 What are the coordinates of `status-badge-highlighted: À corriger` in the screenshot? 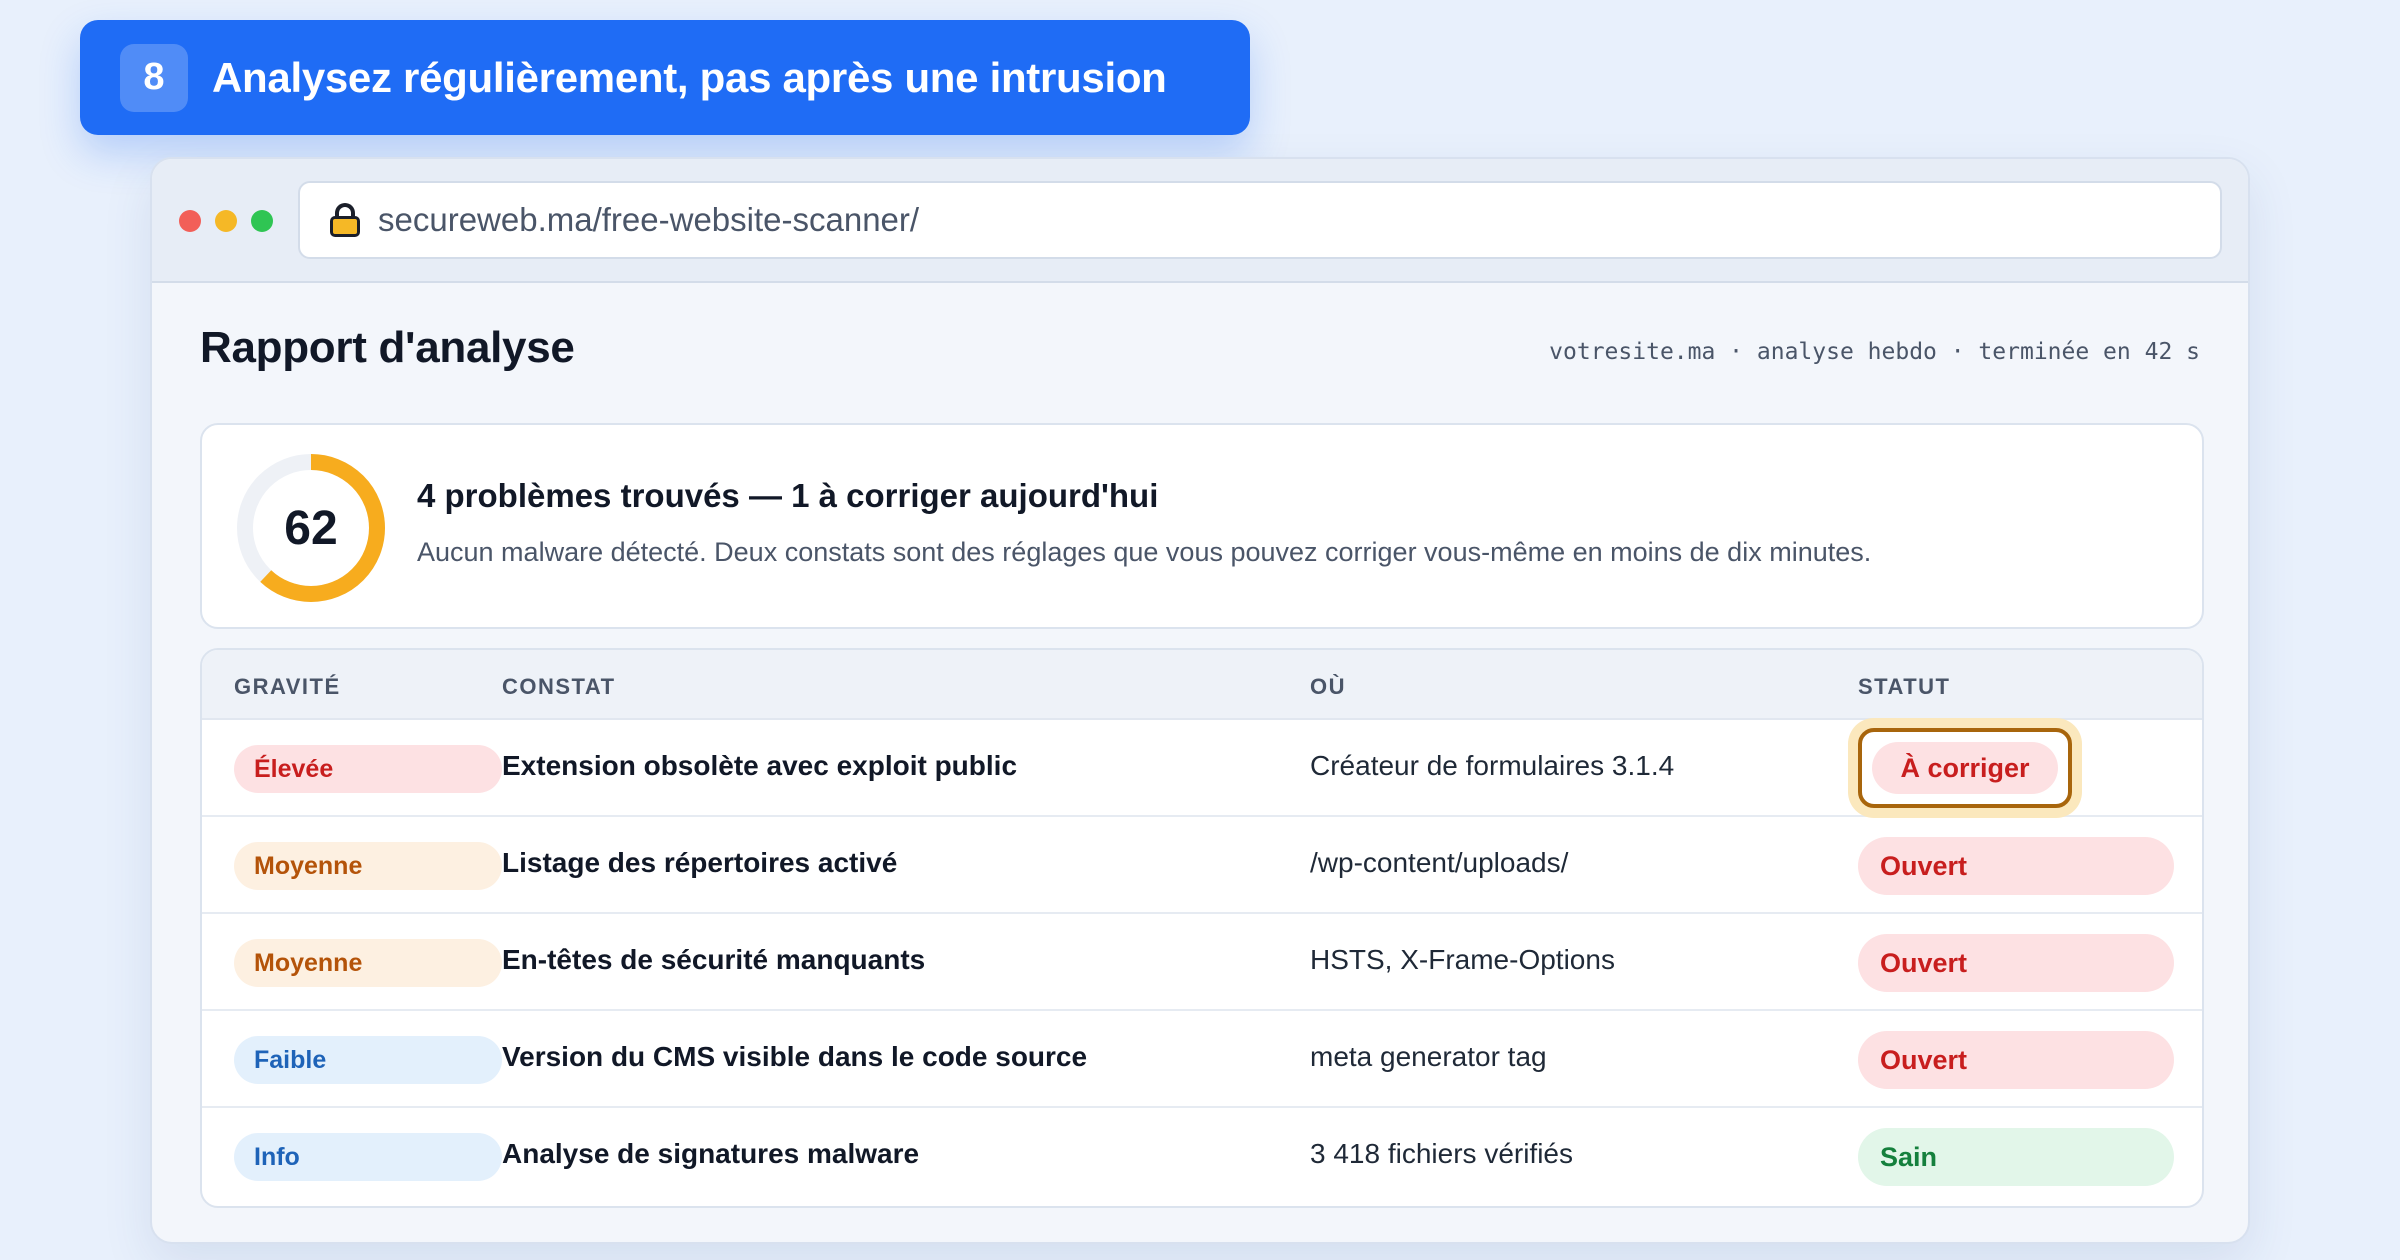 It's located at (1965, 768).